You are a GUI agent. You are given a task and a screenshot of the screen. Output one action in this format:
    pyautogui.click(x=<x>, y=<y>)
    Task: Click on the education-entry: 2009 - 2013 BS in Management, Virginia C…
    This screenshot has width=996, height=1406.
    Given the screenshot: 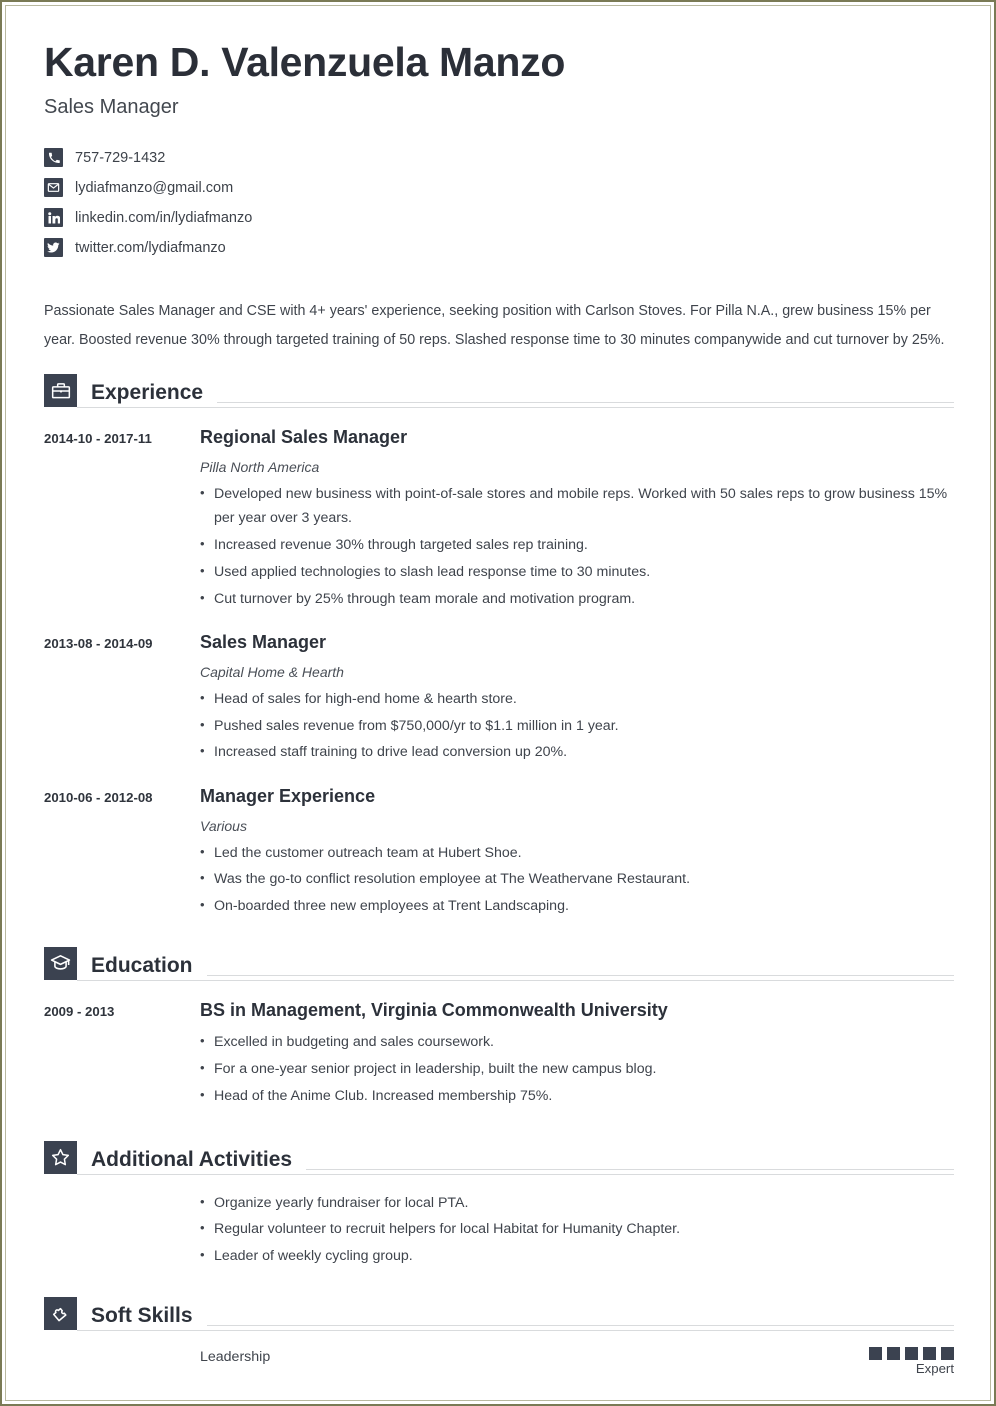 What is the action you would take?
    pyautogui.click(x=499, y=1055)
    